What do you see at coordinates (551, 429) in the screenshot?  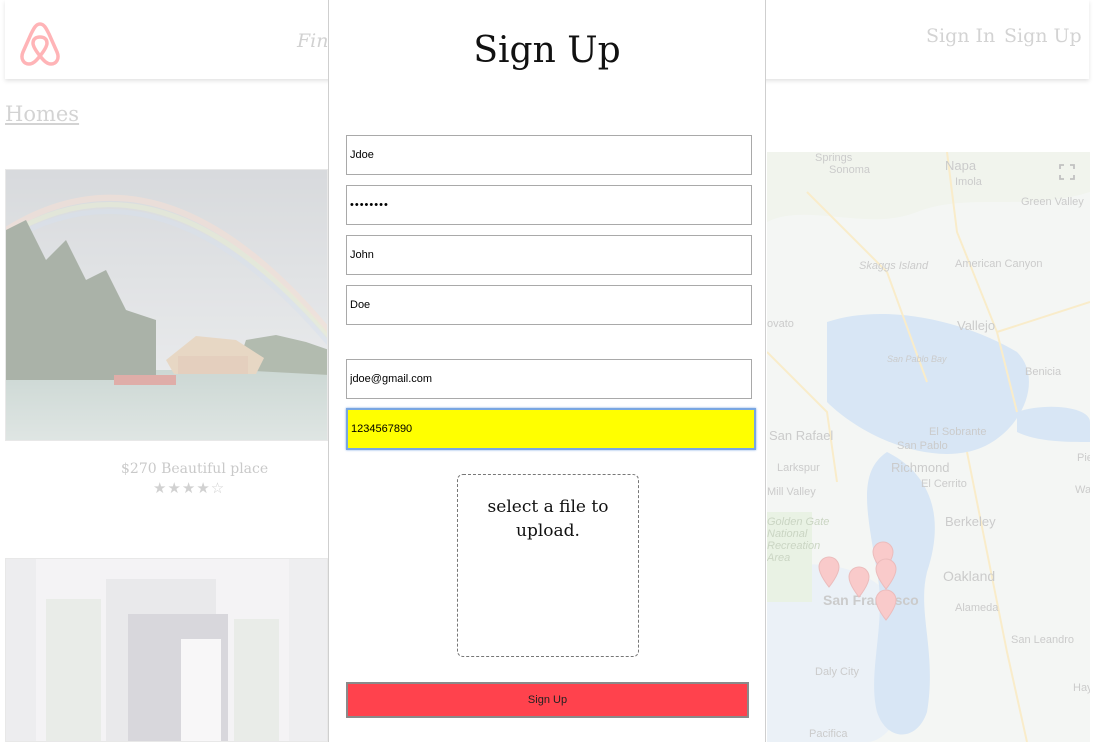 I see `phone-field` at bounding box center [551, 429].